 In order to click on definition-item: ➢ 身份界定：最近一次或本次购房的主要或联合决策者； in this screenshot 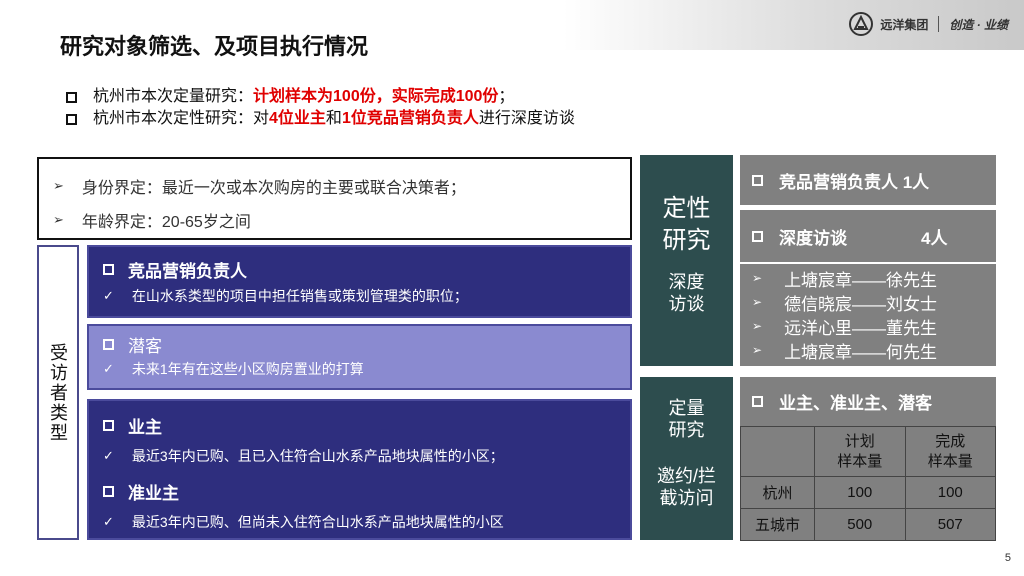, I will do `click(259, 187)`.